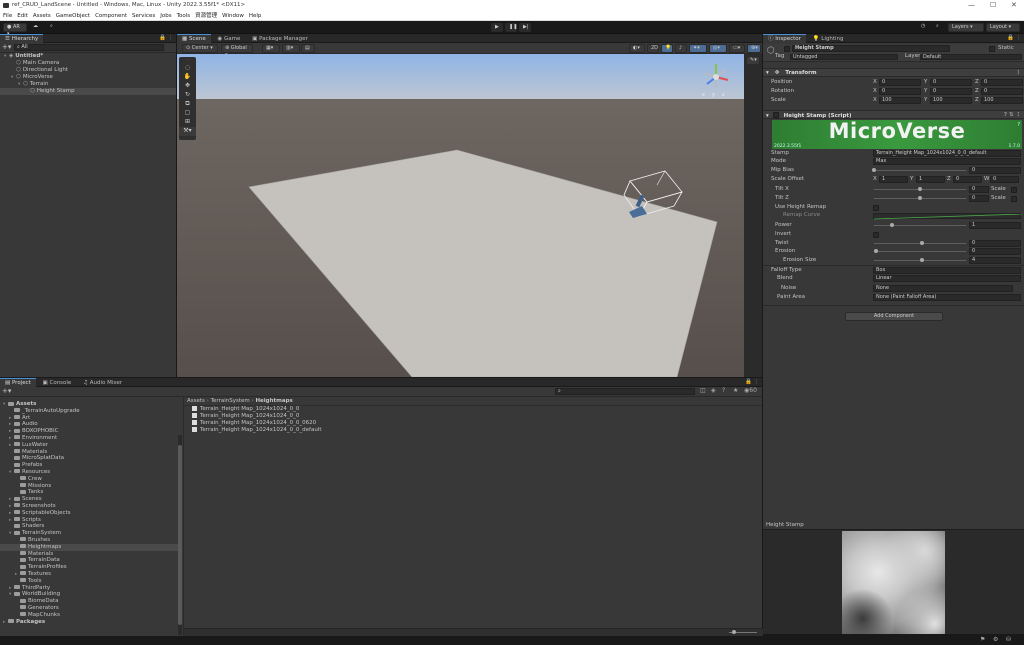 This screenshot has width=1024, height=645. I want to click on position-y-field: 0, so click(951, 82).